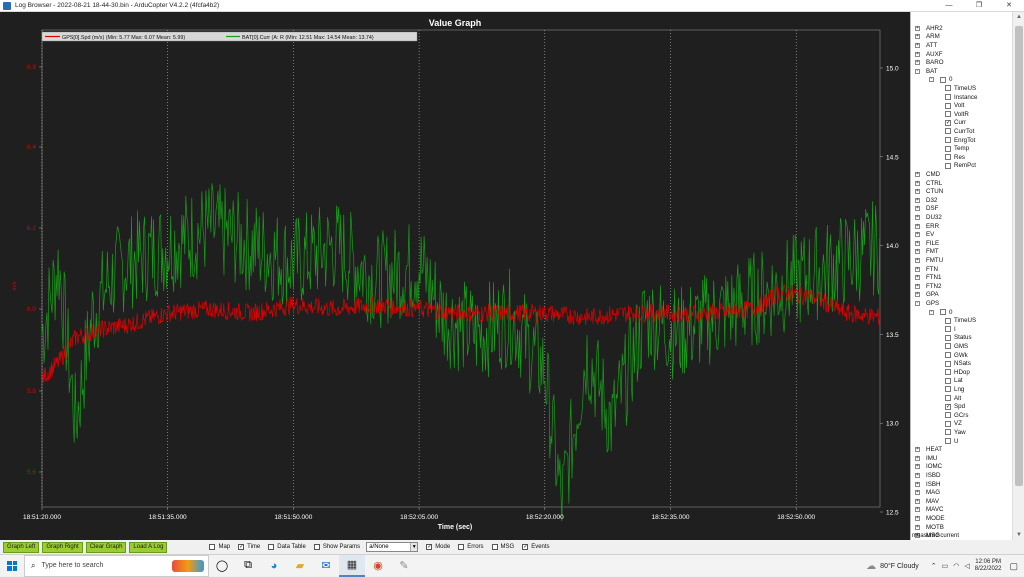  What do you see at coordinates (438, 547) in the screenshot?
I see `mode-checkbox: ✓ Mode` at bounding box center [438, 547].